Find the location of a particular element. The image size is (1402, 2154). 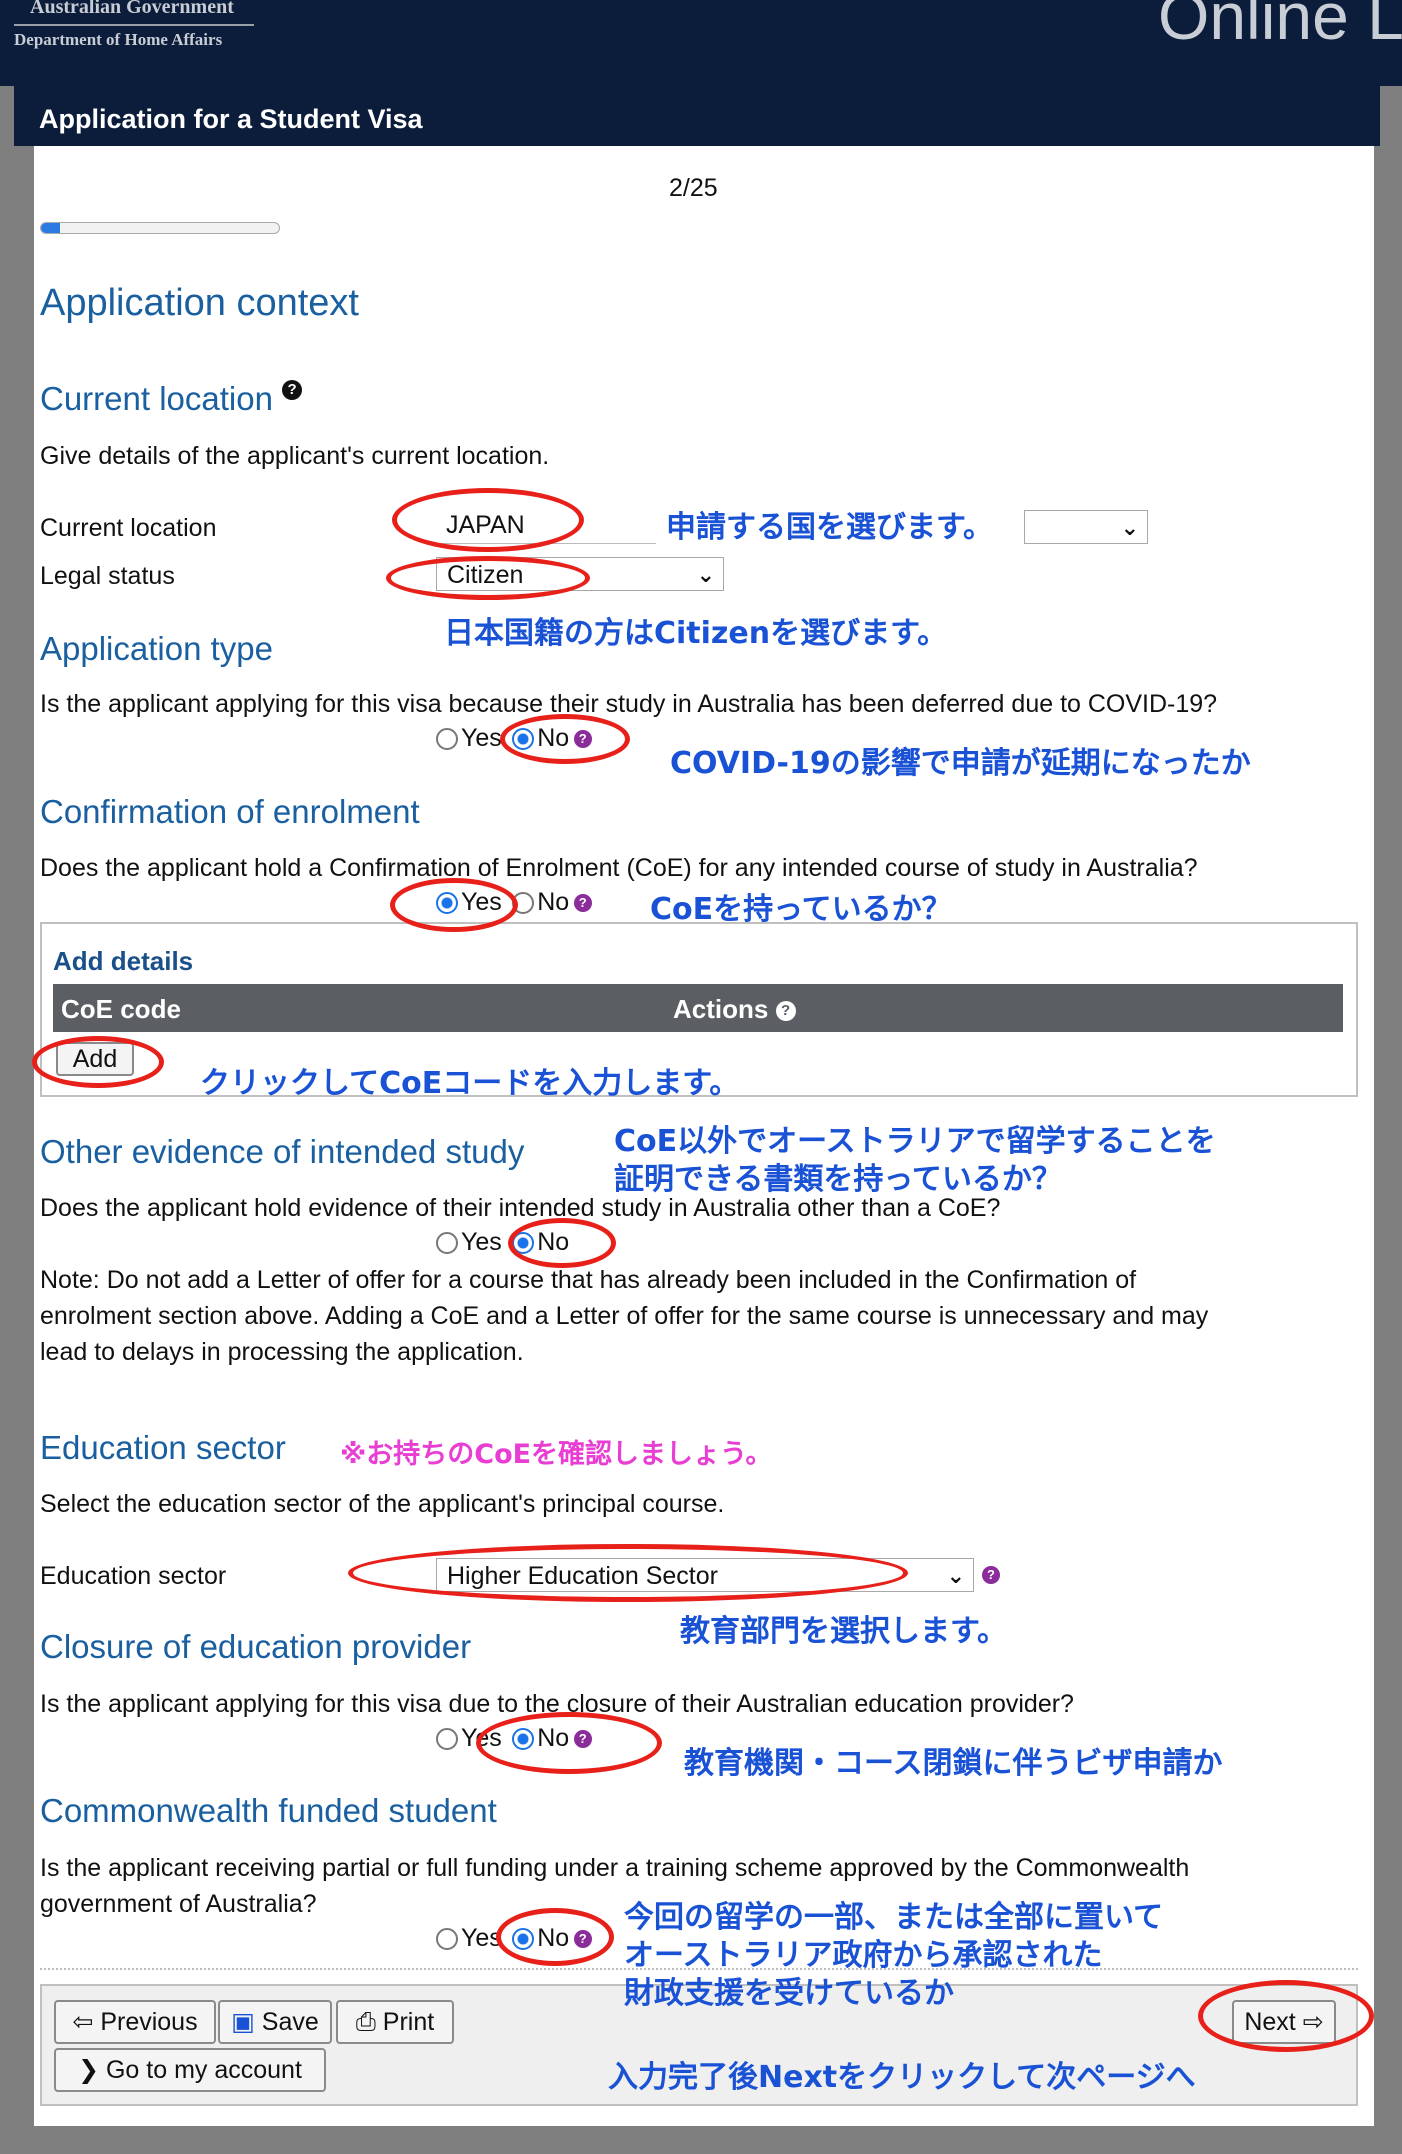

gov-divider is located at coordinates (134, 25).